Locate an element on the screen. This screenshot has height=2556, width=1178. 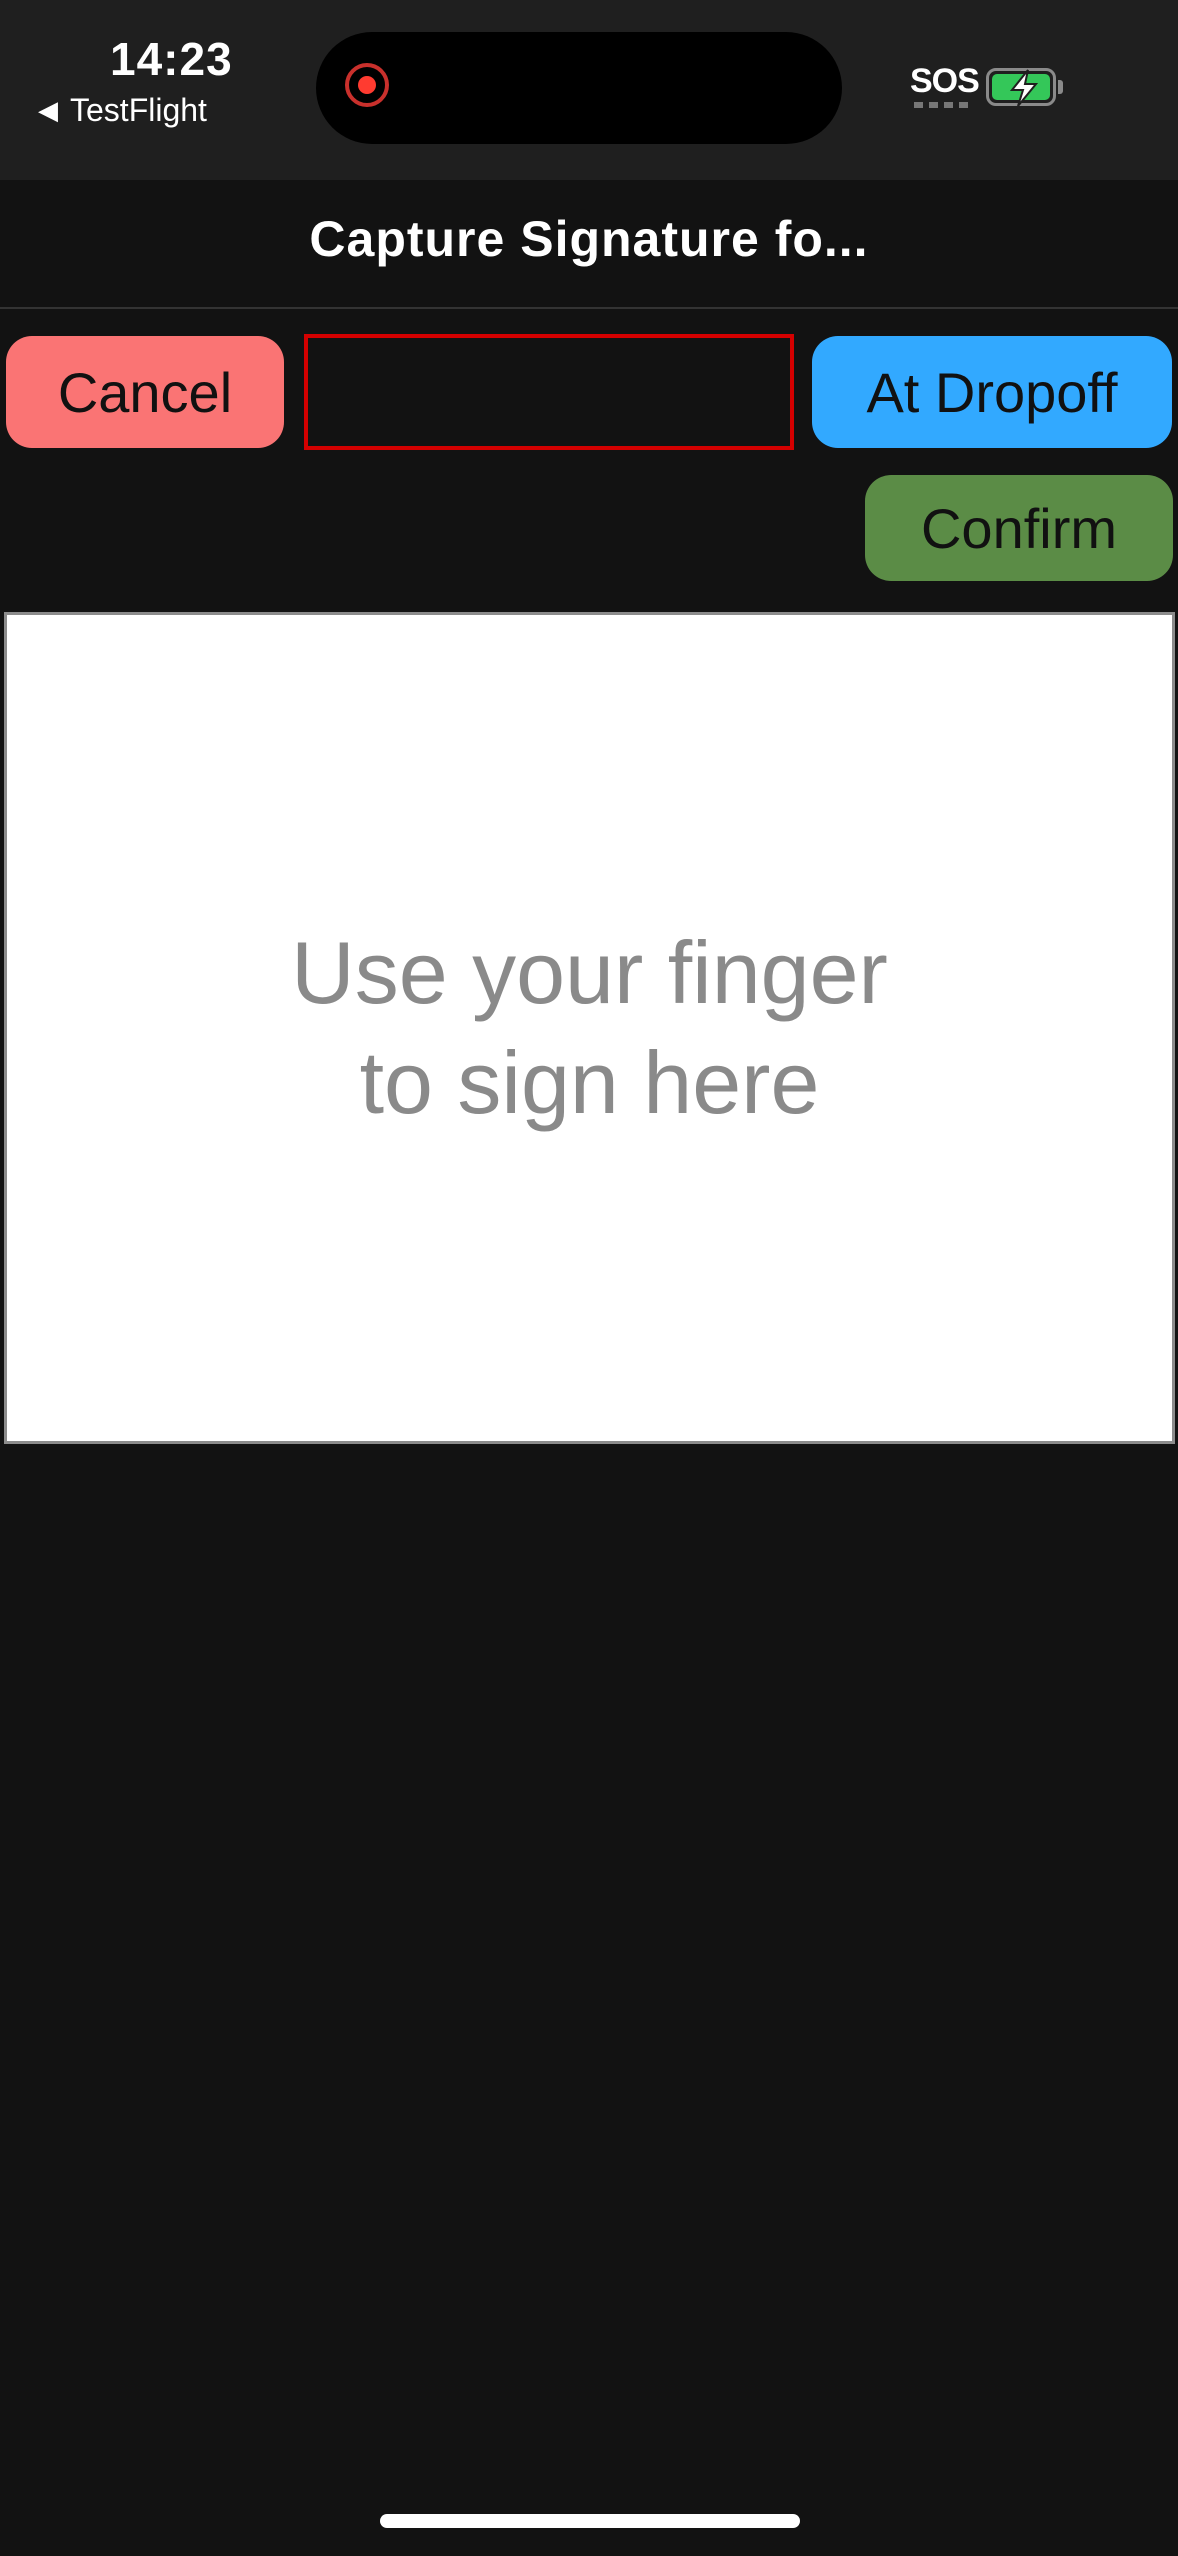
nav-divider is located at coordinates (589, 308).